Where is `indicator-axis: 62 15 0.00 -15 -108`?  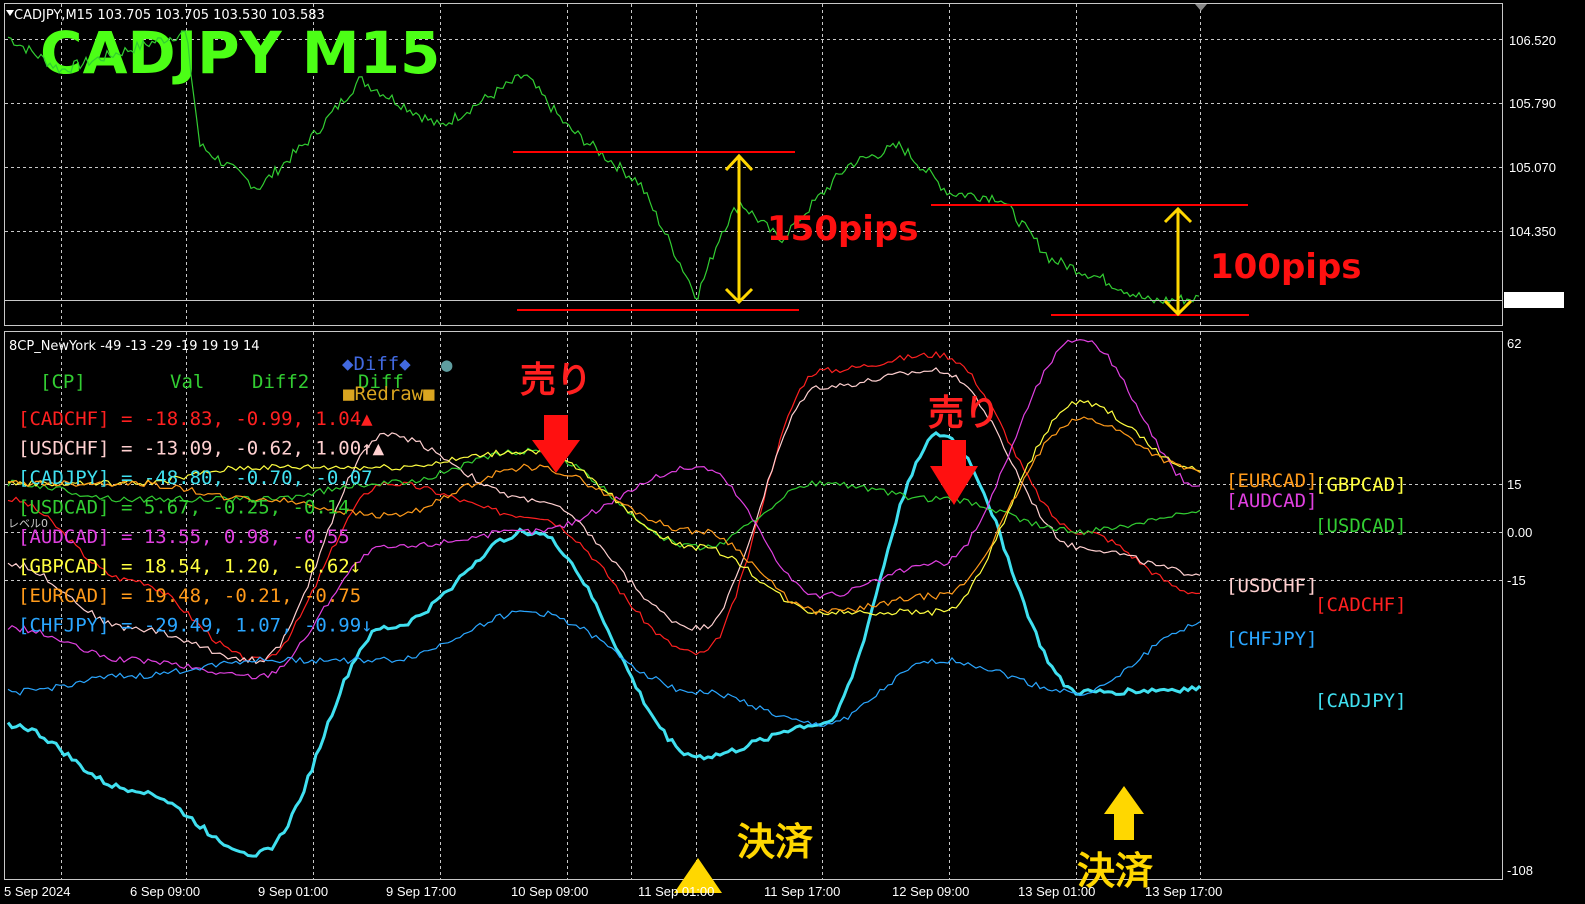 indicator-axis: 62 15 0.00 -15 -108 is located at coordinates (1520, 607).